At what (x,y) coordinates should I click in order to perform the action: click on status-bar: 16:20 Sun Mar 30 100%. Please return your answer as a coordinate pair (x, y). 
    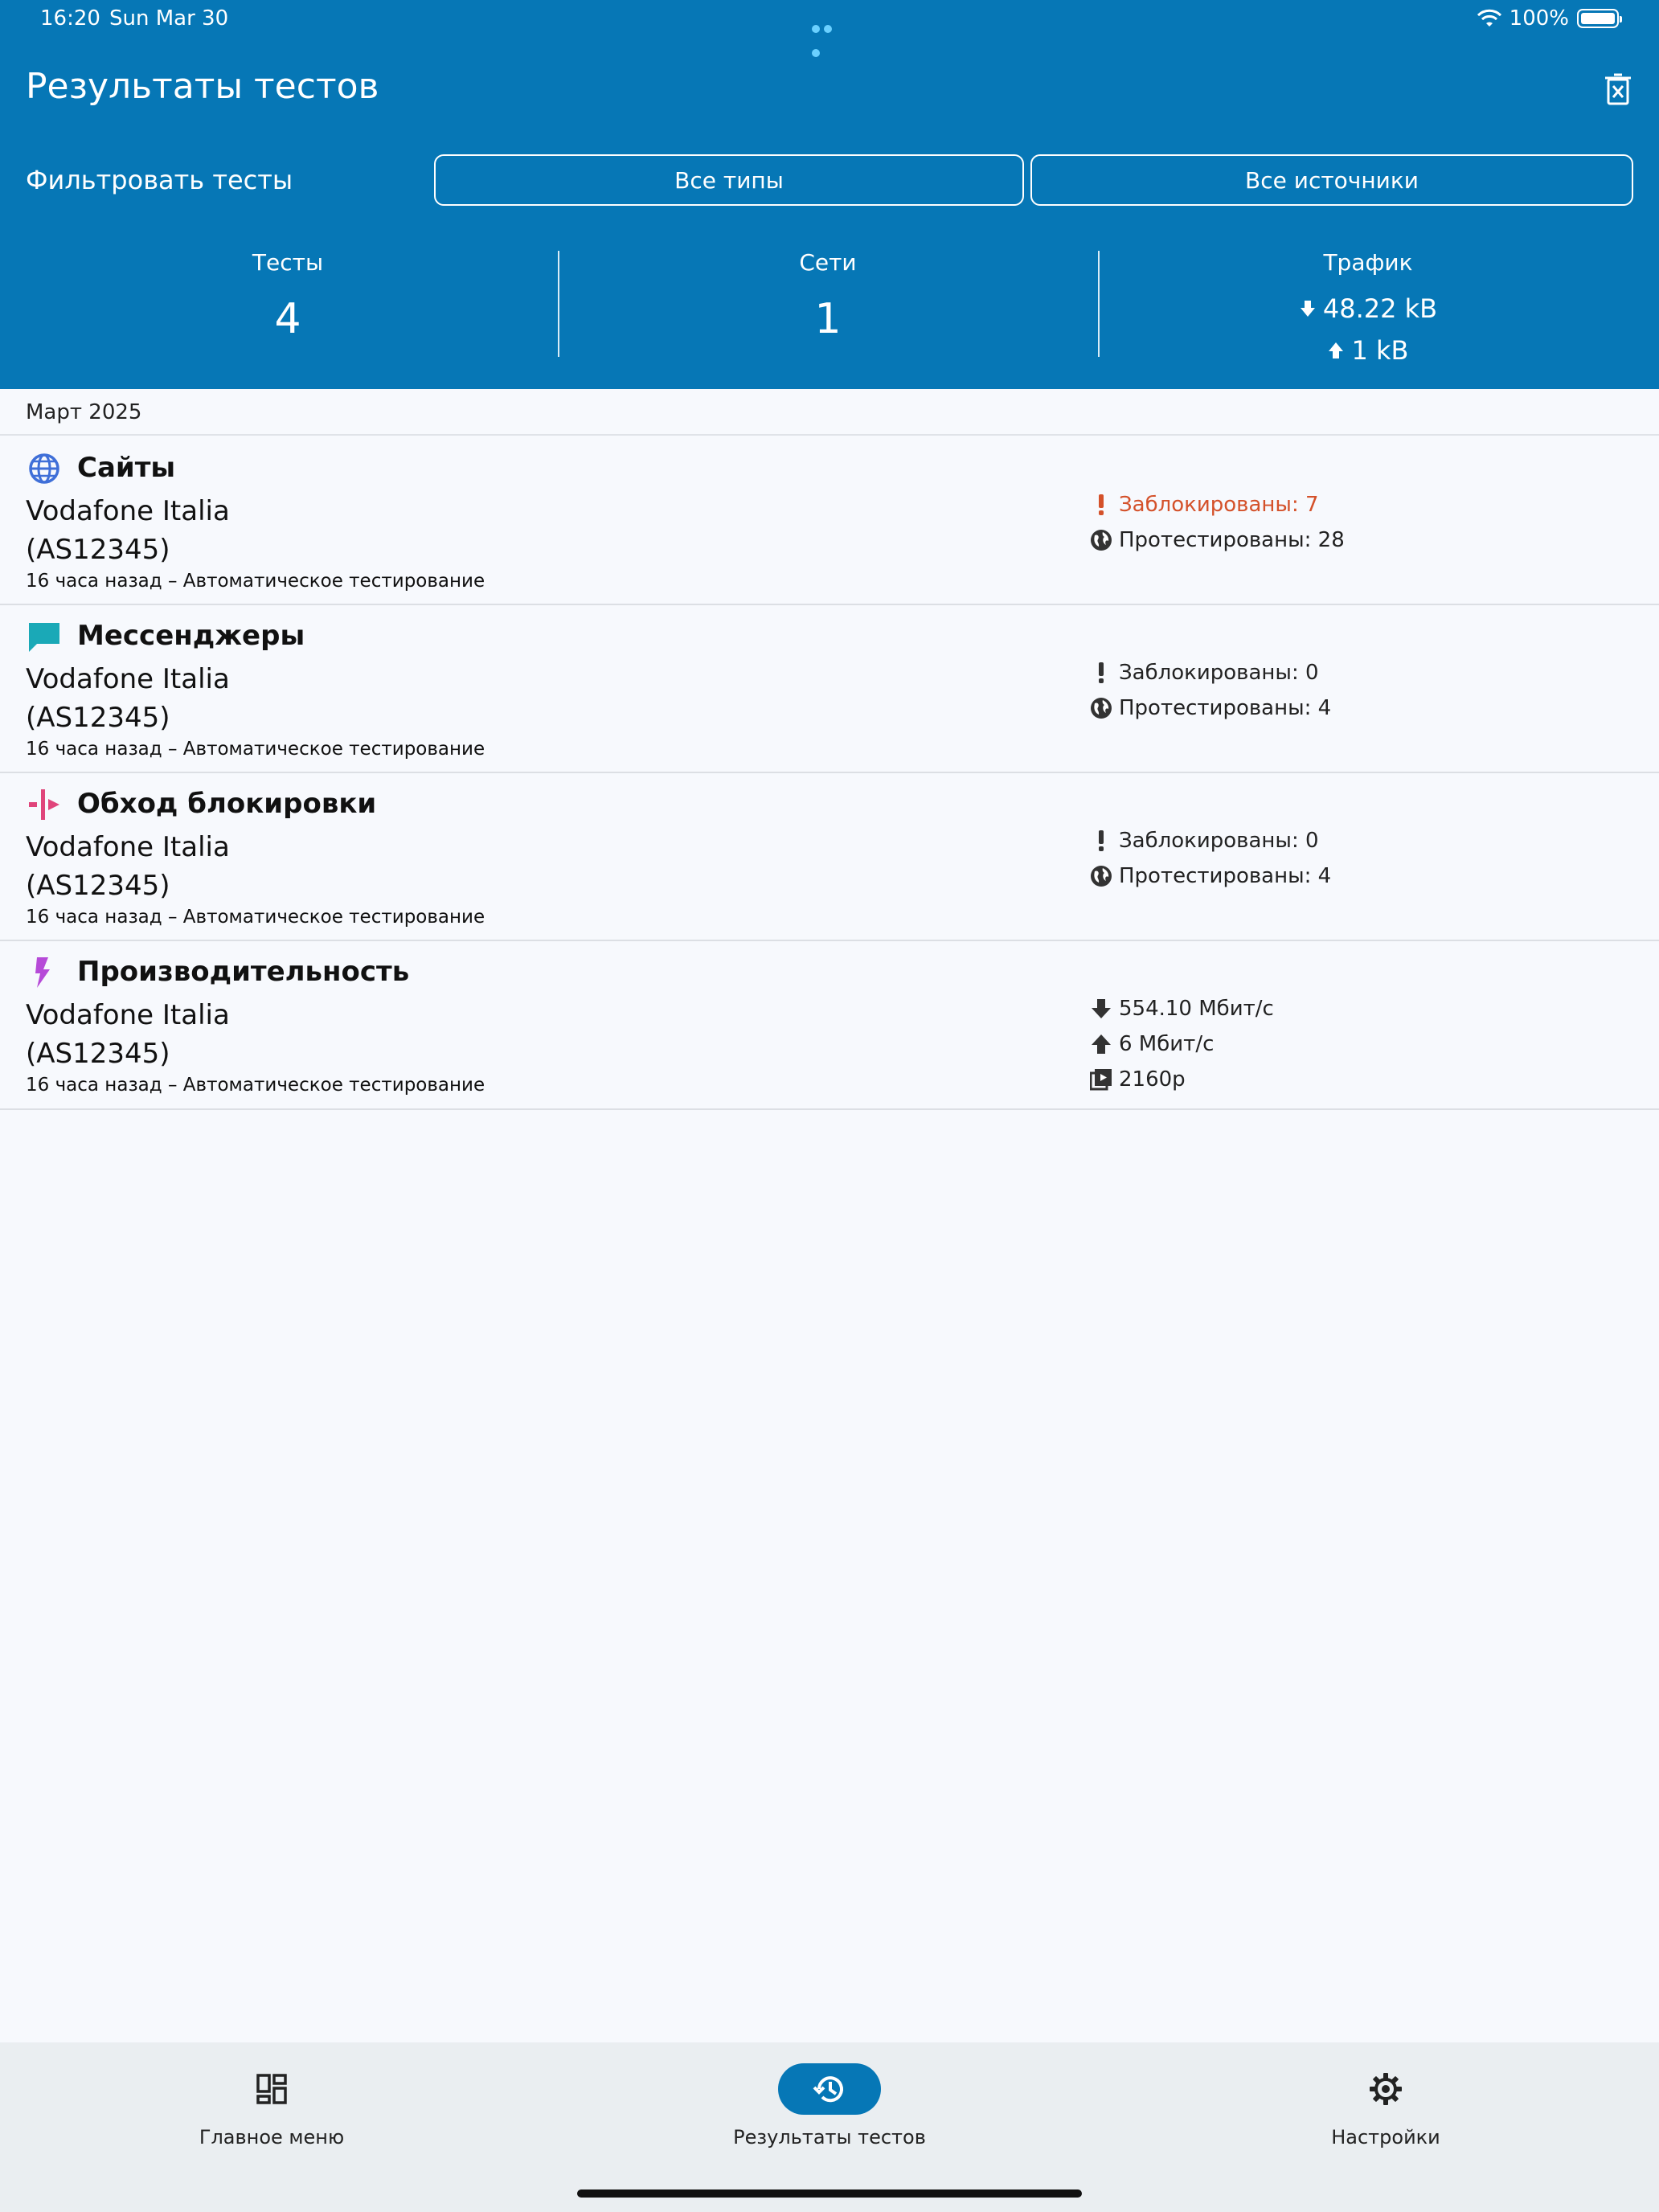
    Looking at the image, I should click on (829, 28).